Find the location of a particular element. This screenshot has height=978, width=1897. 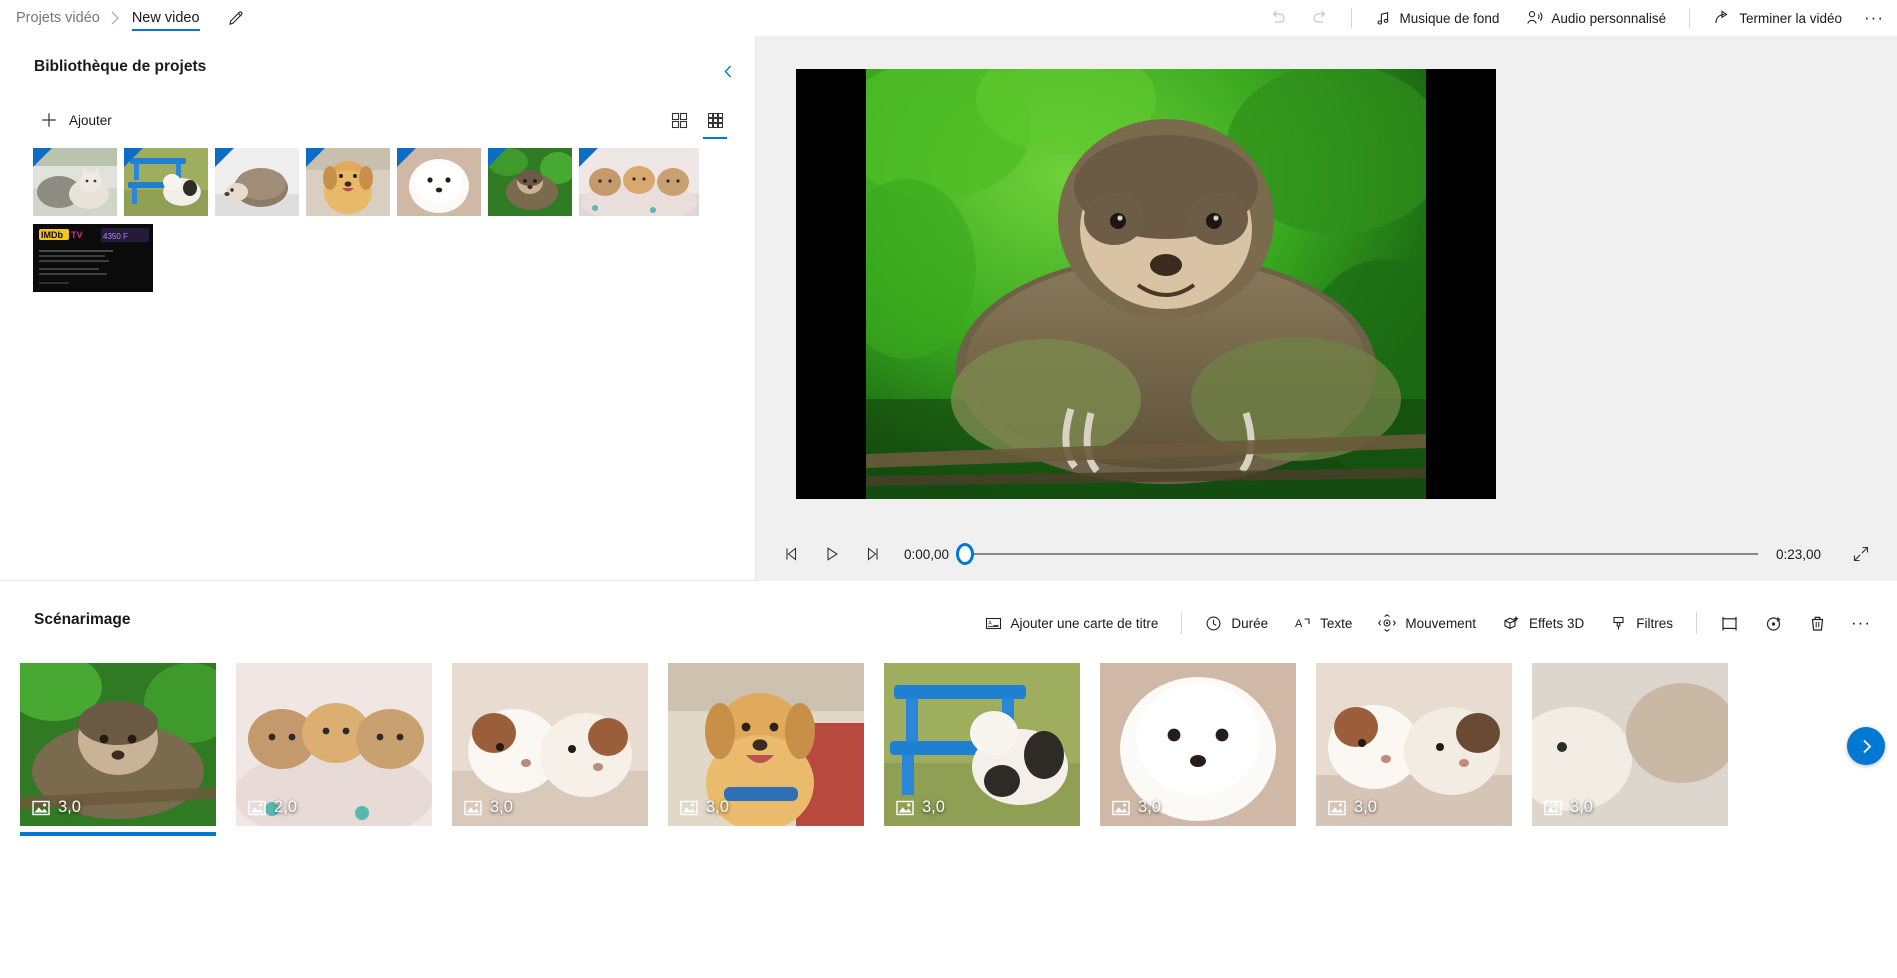

clock-icon is located at coordinates (1213, 623).